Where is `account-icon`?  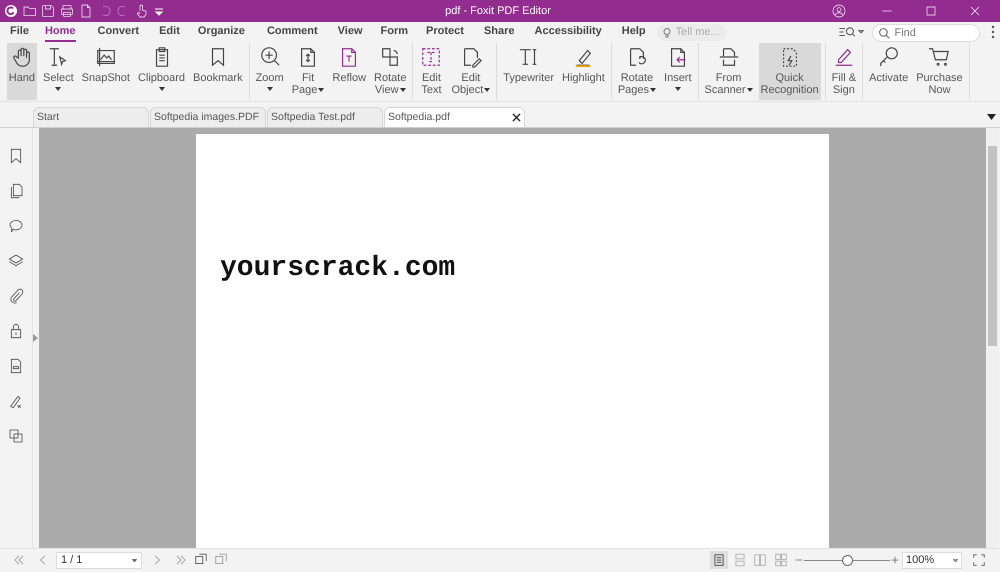
account-icon is located at coordinates (839, 11).